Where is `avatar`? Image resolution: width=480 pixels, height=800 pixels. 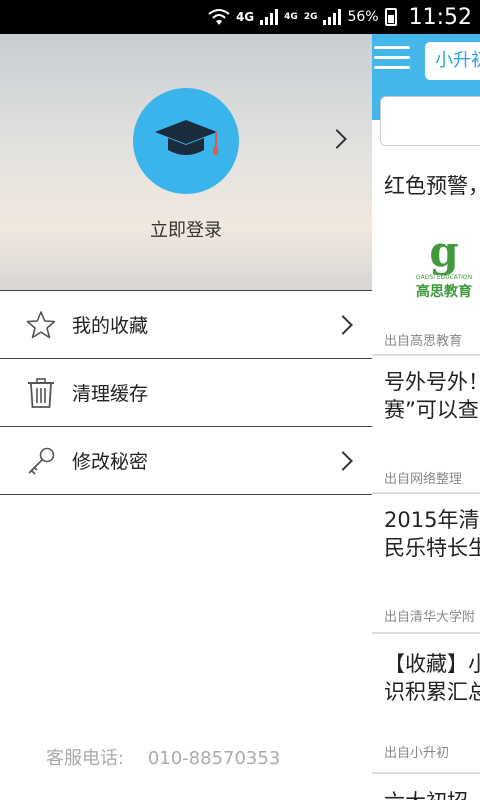
avatar is located at coordinates (186, 141).